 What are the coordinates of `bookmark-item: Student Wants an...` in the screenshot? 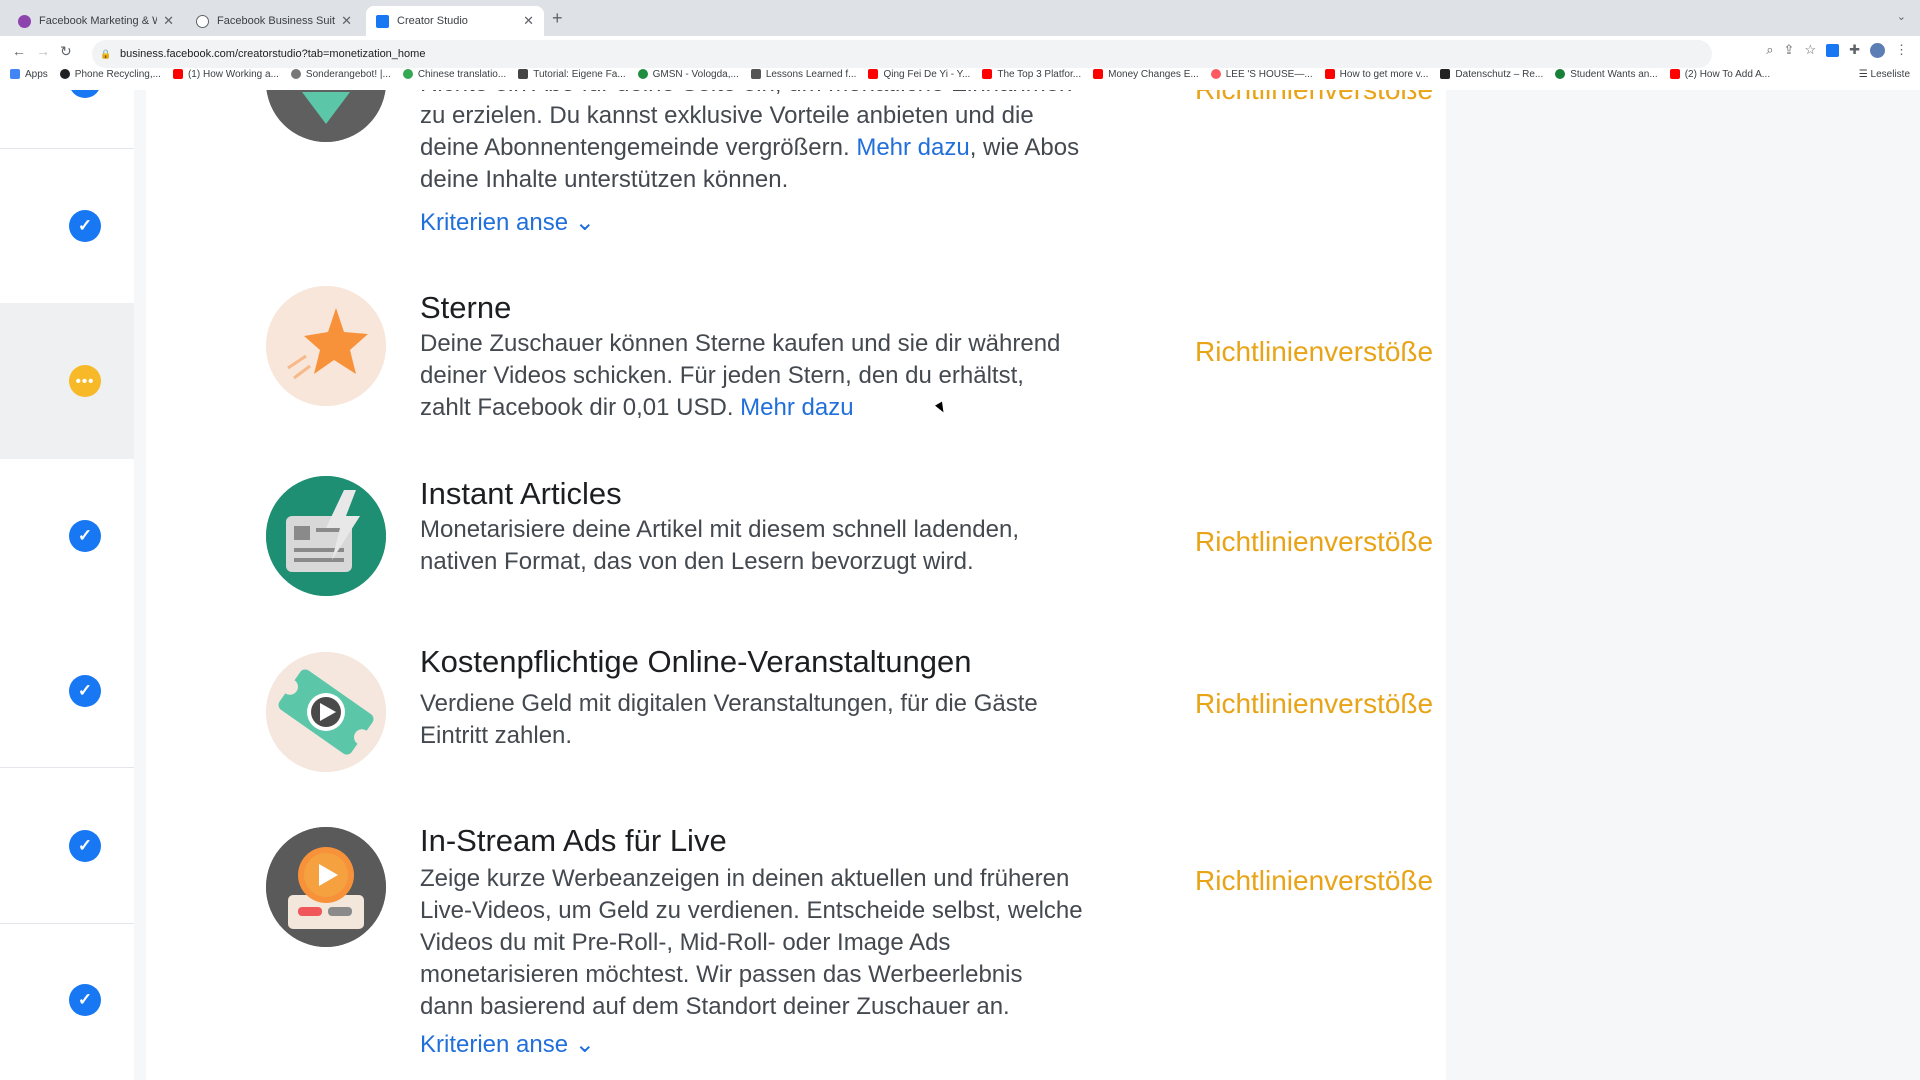 It's located at (1606, 74).